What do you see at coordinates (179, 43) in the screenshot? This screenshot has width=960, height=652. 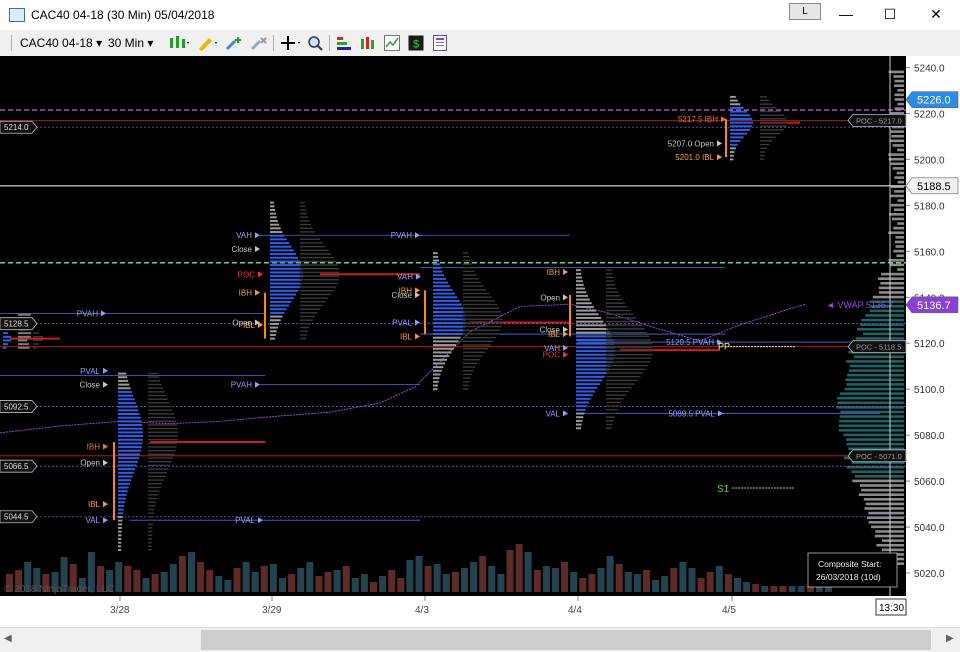 I see `bar-type-icon` at bounding box center [179, 43].